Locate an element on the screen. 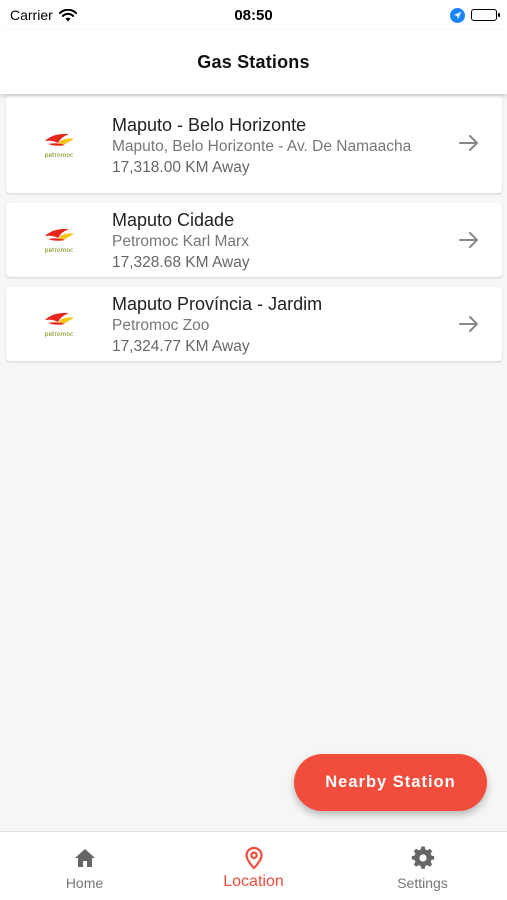 This screenshot has height=900, width=507. location-pin-icon is located at coordinates (253, 858).